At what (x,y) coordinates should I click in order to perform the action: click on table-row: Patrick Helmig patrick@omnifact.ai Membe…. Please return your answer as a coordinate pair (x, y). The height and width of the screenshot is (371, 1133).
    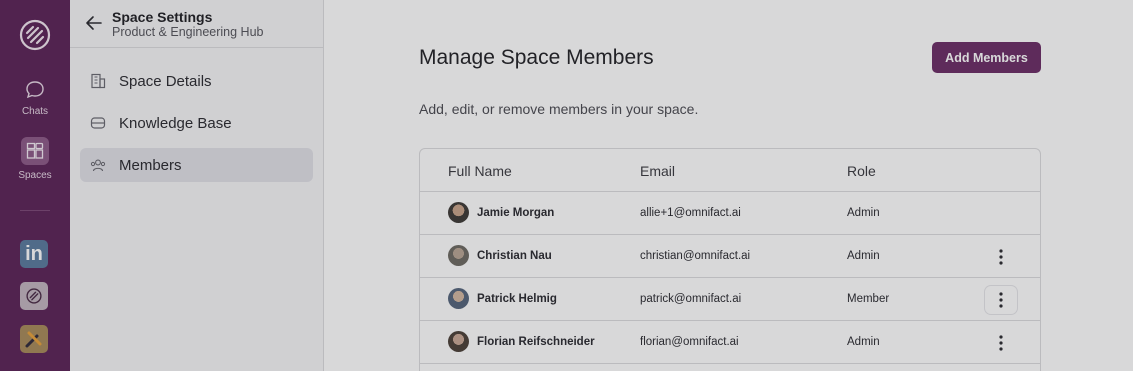
    Looking at the image, I should click on (730, 299).